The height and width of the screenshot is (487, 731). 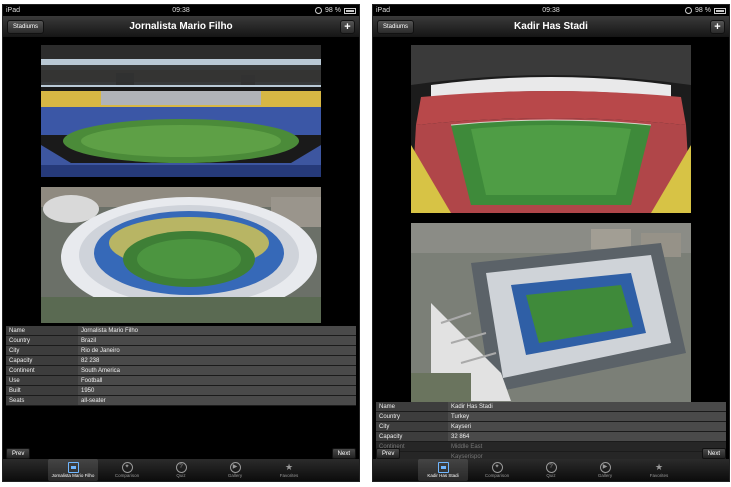 I want to click on tab-stadium: Kadir Has Stadi, so click(x=443, y=470).